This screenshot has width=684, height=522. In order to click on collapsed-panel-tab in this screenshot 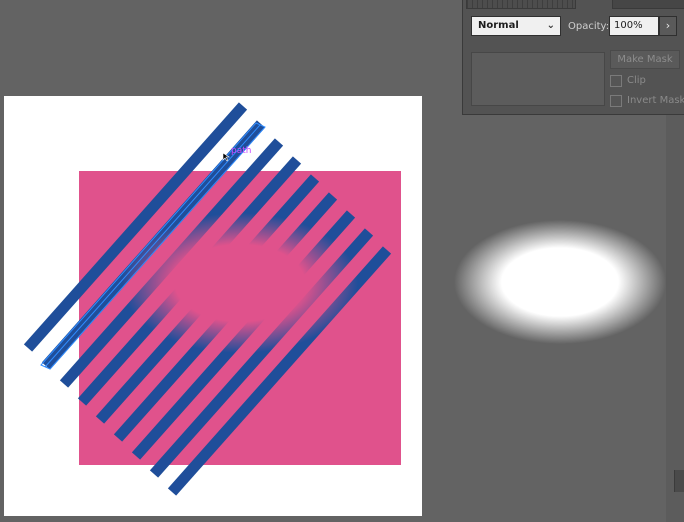, I will do `click(679, 481)`.